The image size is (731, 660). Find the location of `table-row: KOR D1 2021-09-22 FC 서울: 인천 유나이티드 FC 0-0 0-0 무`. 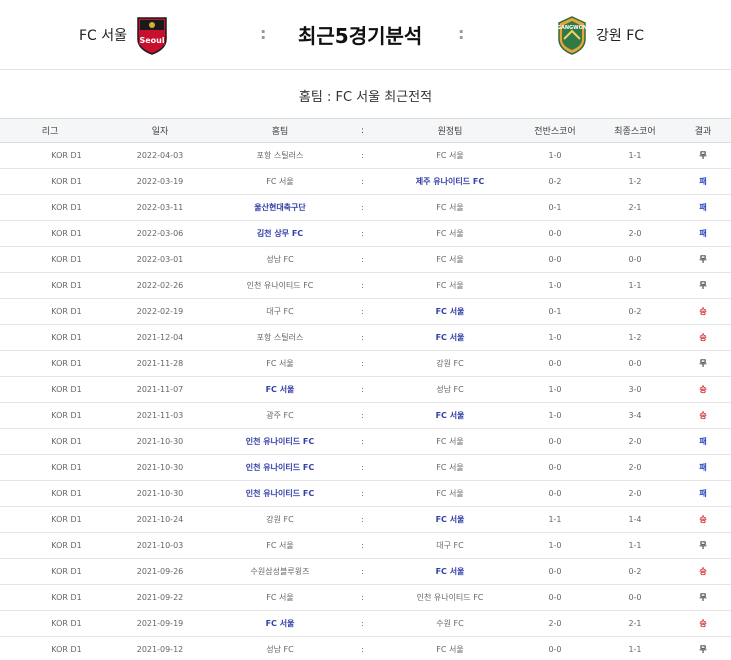

table-row: KOR D1 2021-09-22 FC 서울: 인천 유나이티드 FC 0-0 0-0 무 is located at coordinates (365, 597).